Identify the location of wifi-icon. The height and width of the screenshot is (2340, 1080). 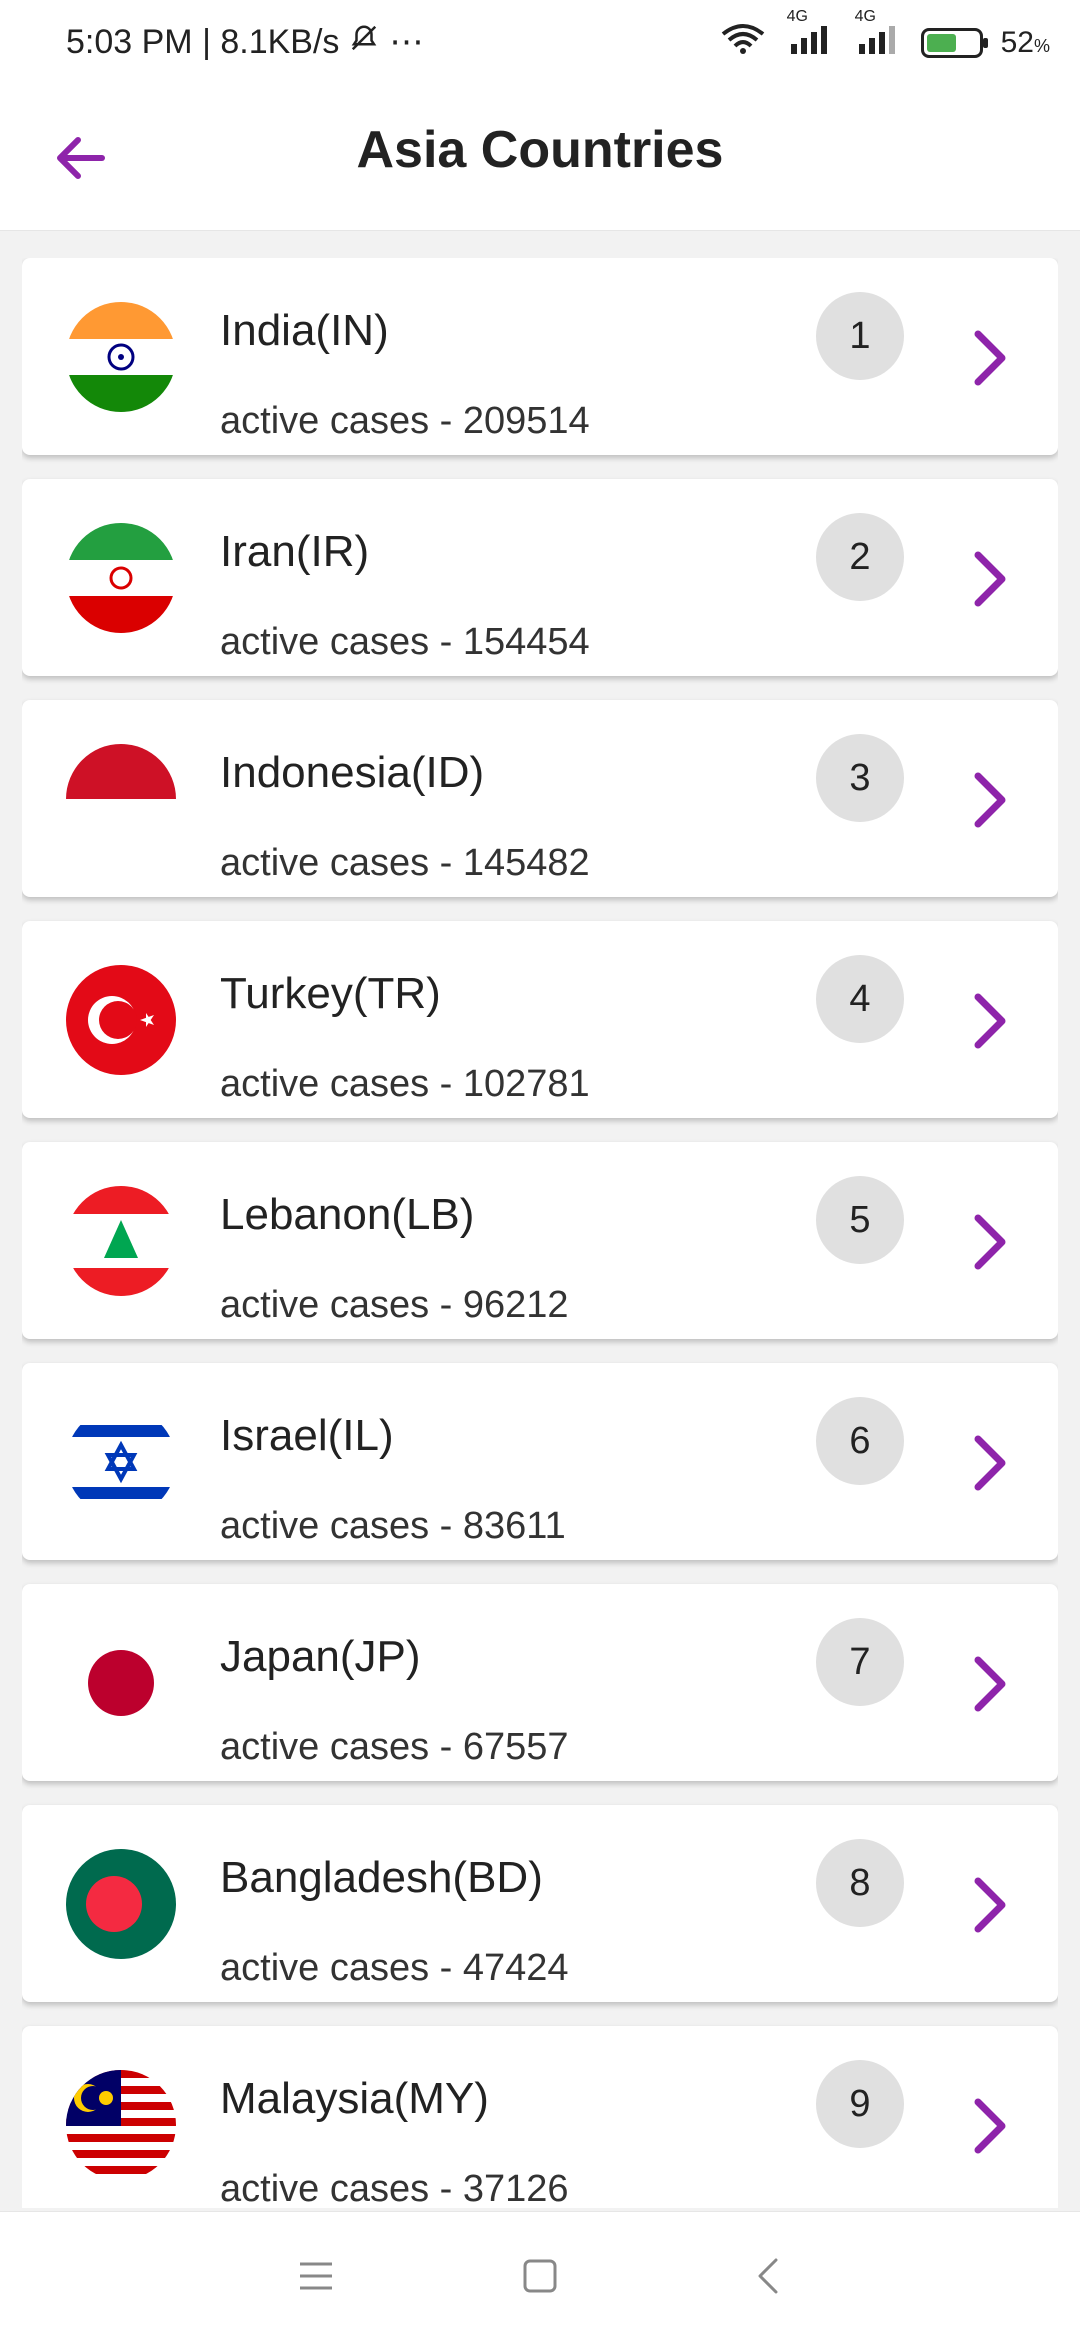
(743, 43).